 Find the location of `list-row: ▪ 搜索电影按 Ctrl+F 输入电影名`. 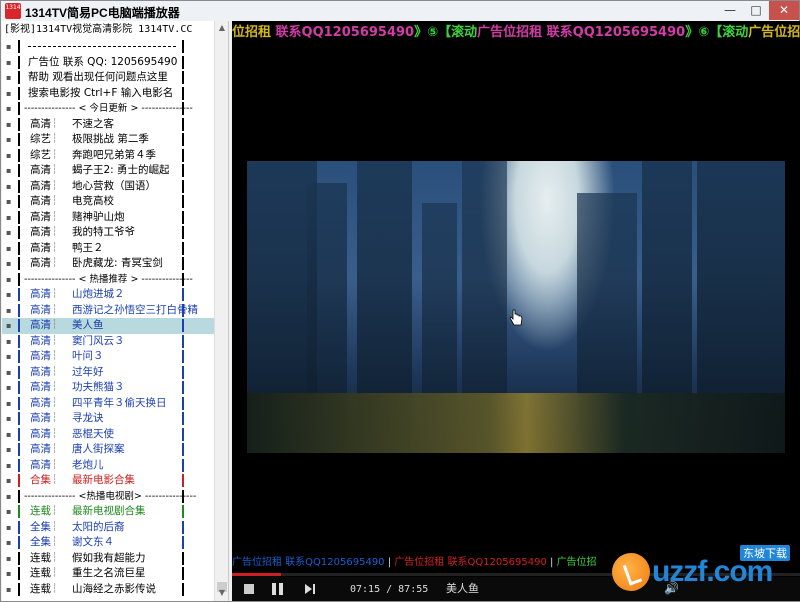

list-row: ▪ 搜索电影按 Ctrl+F 输入电影名 is located at coordinates (108, 94).